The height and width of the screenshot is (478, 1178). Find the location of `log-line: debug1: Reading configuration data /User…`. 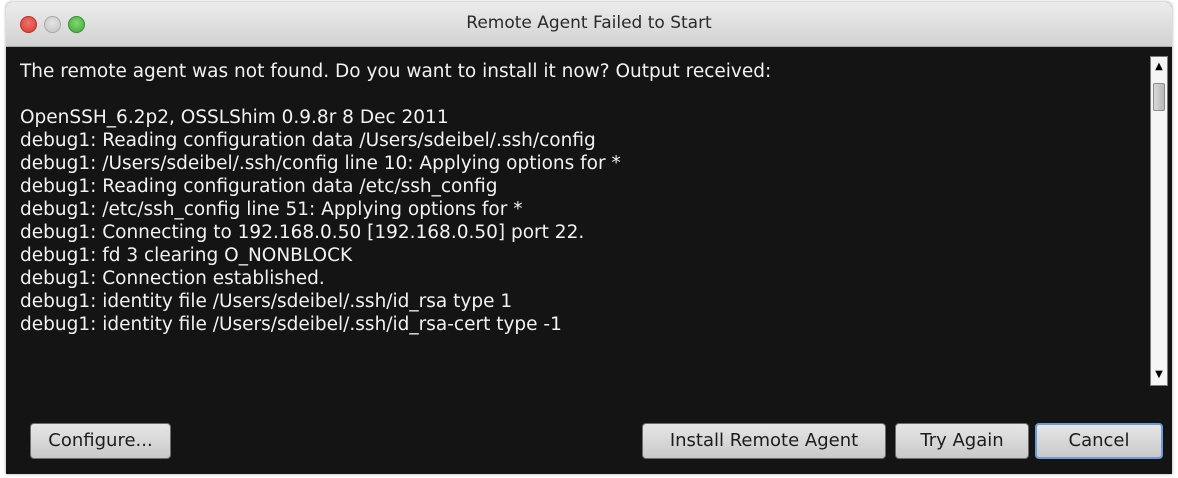

log-line: debug1: Reading configuration data /User… is located at coordinates (308, 140).